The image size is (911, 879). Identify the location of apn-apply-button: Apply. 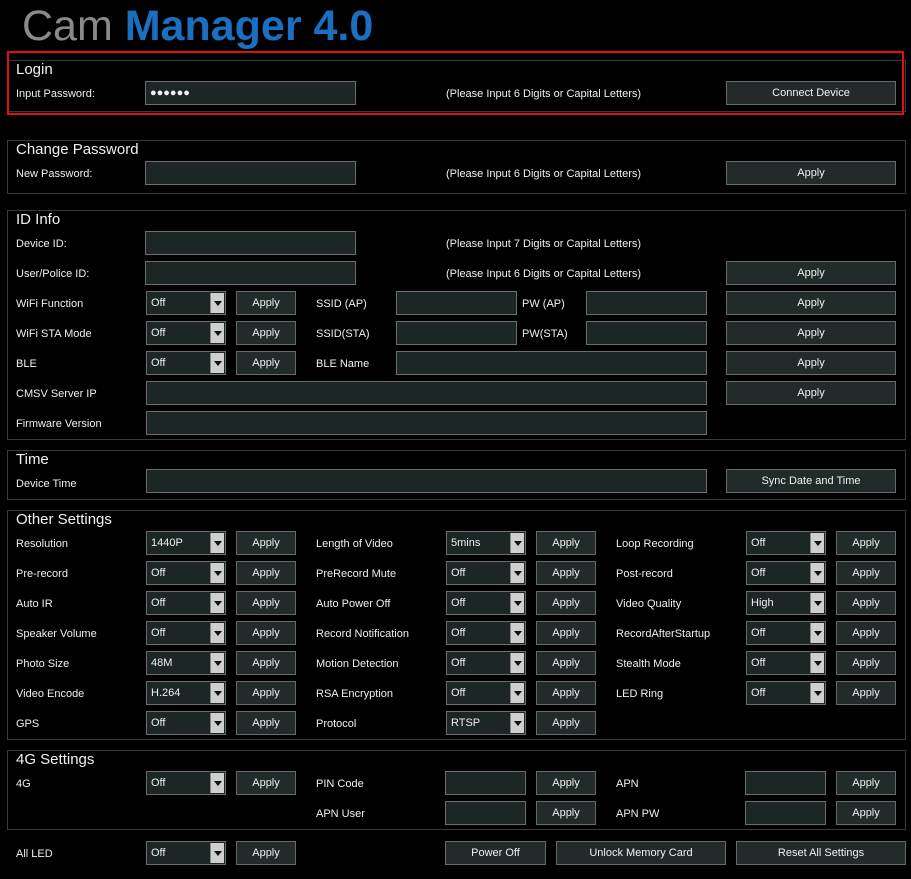
(866, 783).